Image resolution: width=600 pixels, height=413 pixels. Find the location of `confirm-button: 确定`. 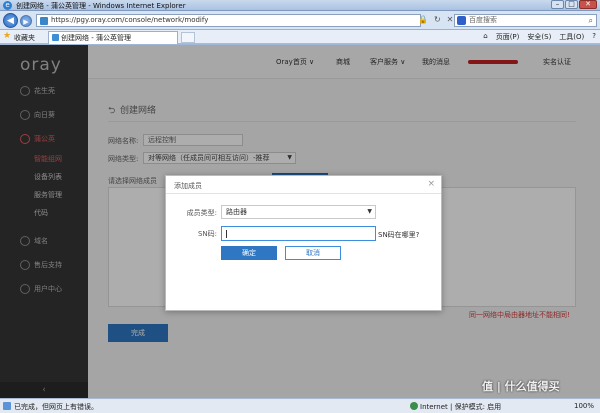

confirm-button: 确定 is located at coordinates (249, 253).